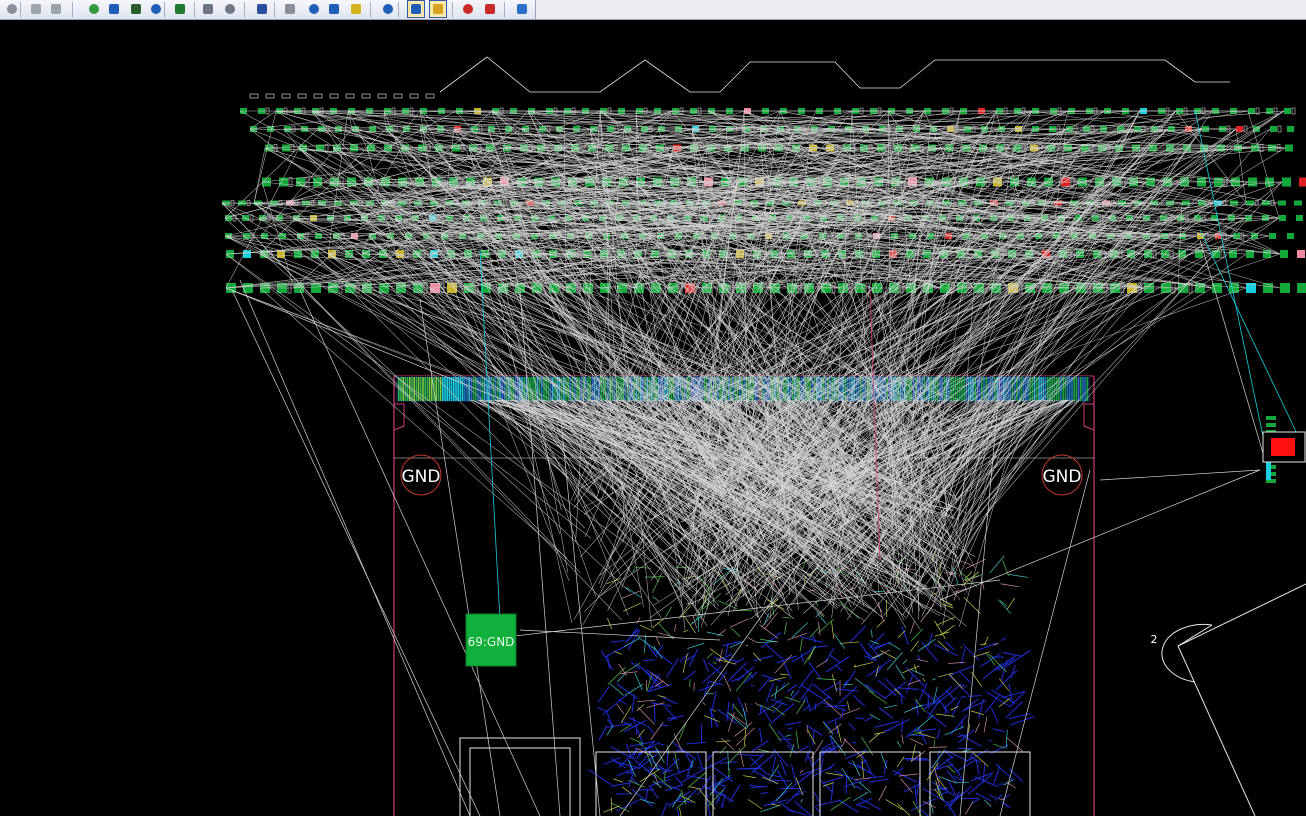  I want to click on selected-part-red-pad, so click(1283, 447).